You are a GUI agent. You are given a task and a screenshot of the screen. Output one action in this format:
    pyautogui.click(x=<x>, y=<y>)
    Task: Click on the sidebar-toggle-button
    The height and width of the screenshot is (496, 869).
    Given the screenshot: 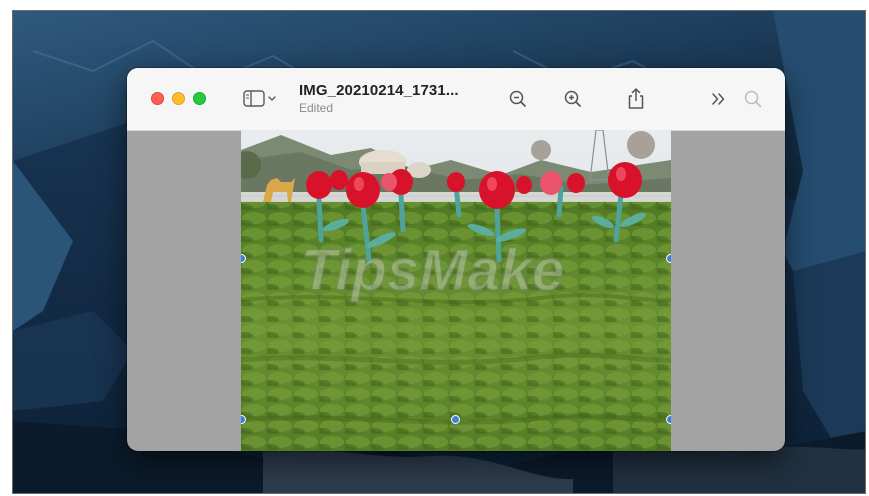 What is the action you would take?
    pyautogui.click(x=262, y=99)
    